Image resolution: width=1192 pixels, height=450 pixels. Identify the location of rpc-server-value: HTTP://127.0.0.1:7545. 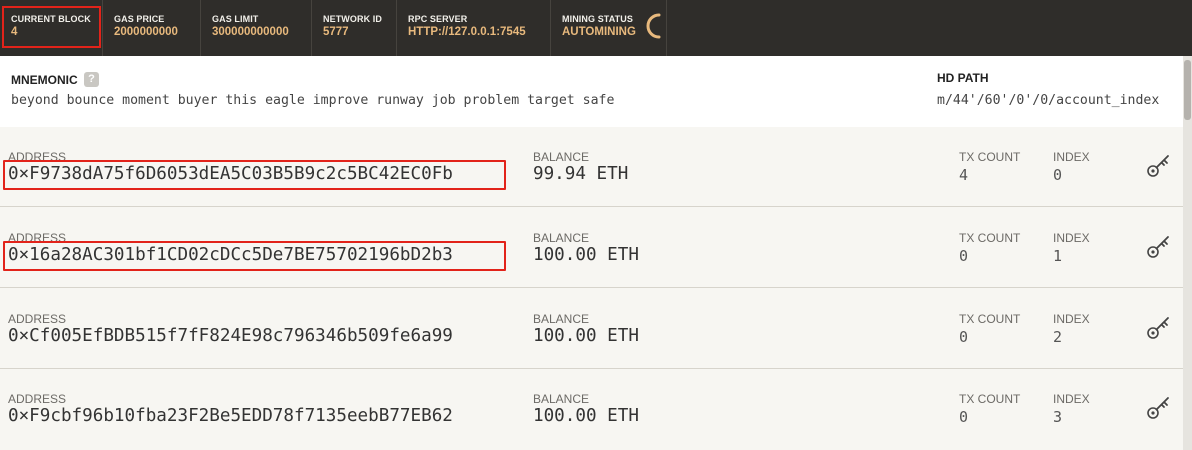
(467, 32).